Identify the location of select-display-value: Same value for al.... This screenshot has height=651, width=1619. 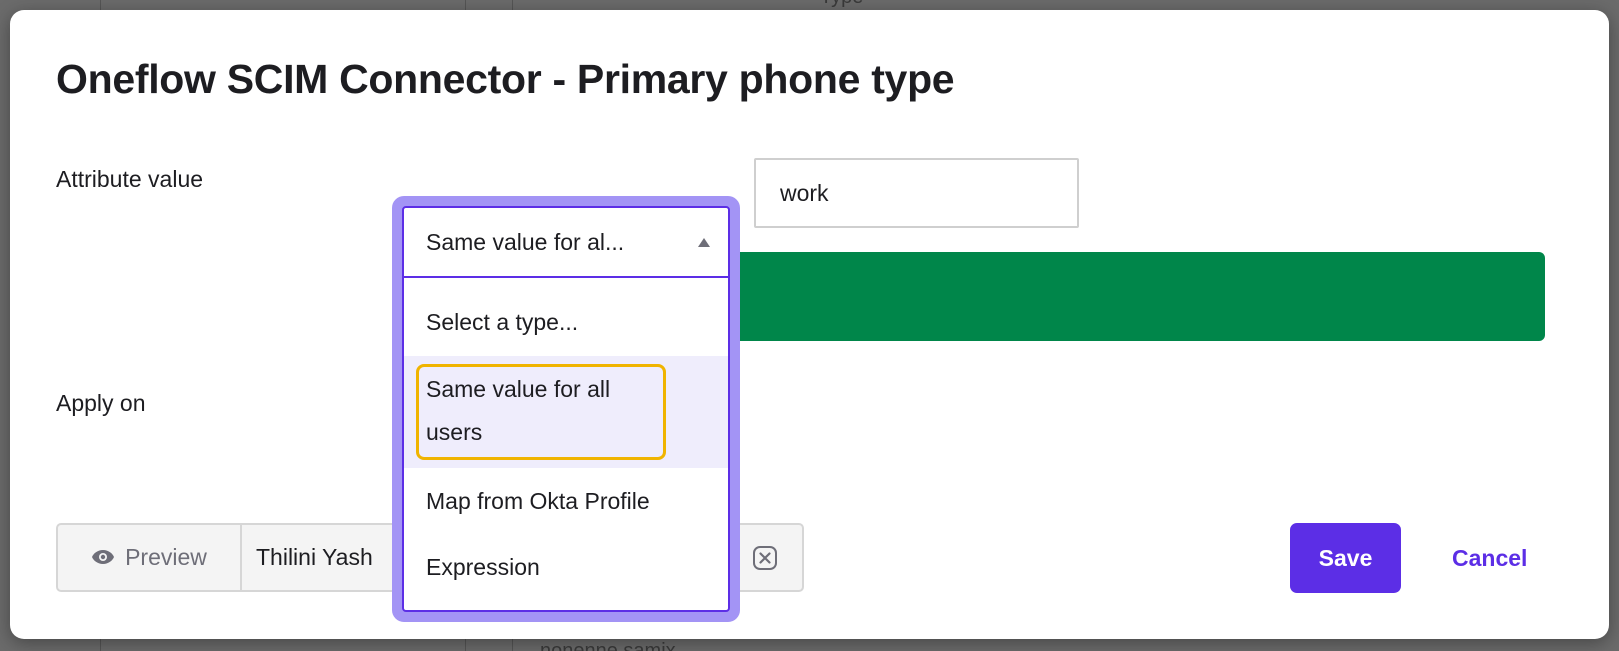
(525, 241).